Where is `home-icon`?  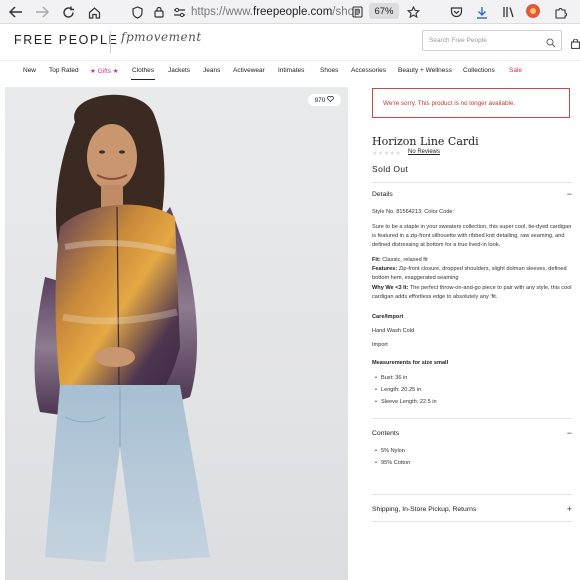 home-icon is located at coordinates (94, 12).